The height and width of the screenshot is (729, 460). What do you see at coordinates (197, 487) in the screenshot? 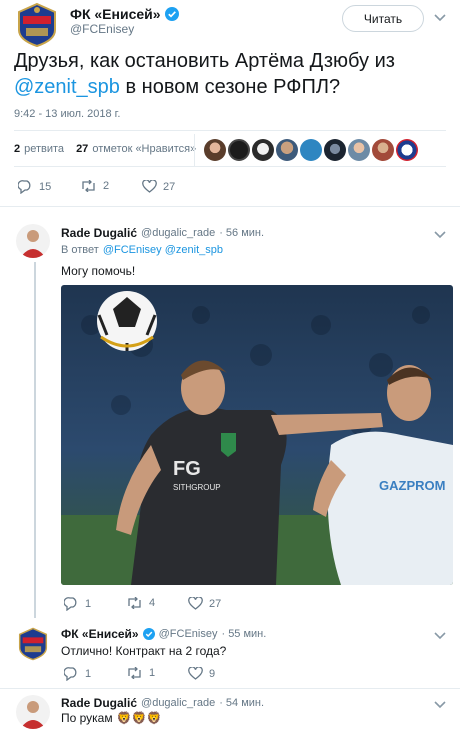
I see `shirt-text-sub: SITHGROUP` at bounding box center [197, 487].